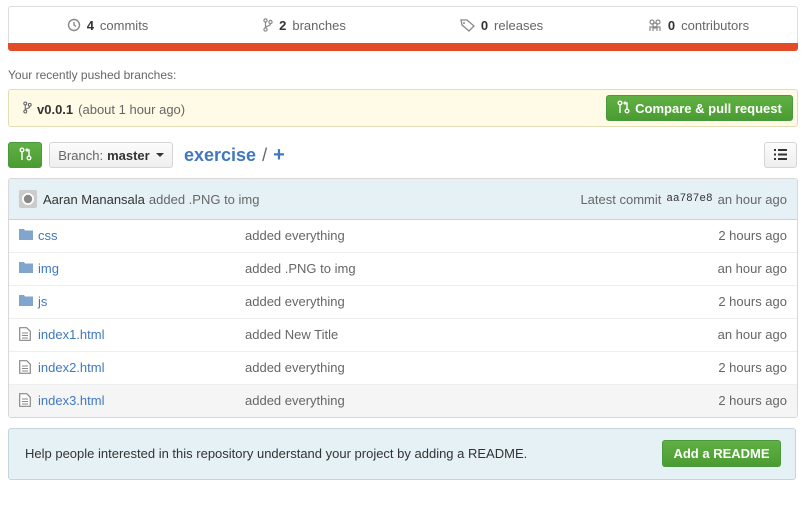 This screenshot has height=531, width=811. Describe the element at coordinates (403, 268) in the screenshot. I see `table-row: img added .PNG to img an hour ago` at that location.